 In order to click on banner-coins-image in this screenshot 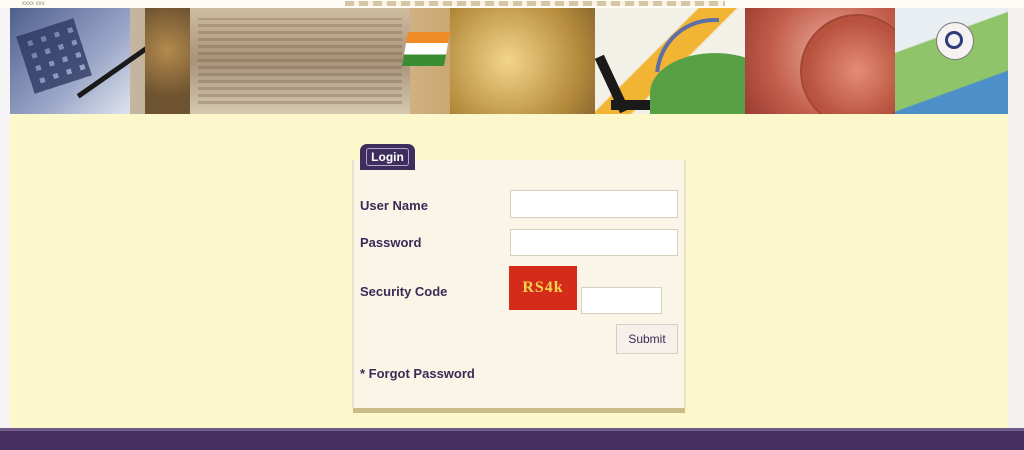, I will do `click(167, 61)`.